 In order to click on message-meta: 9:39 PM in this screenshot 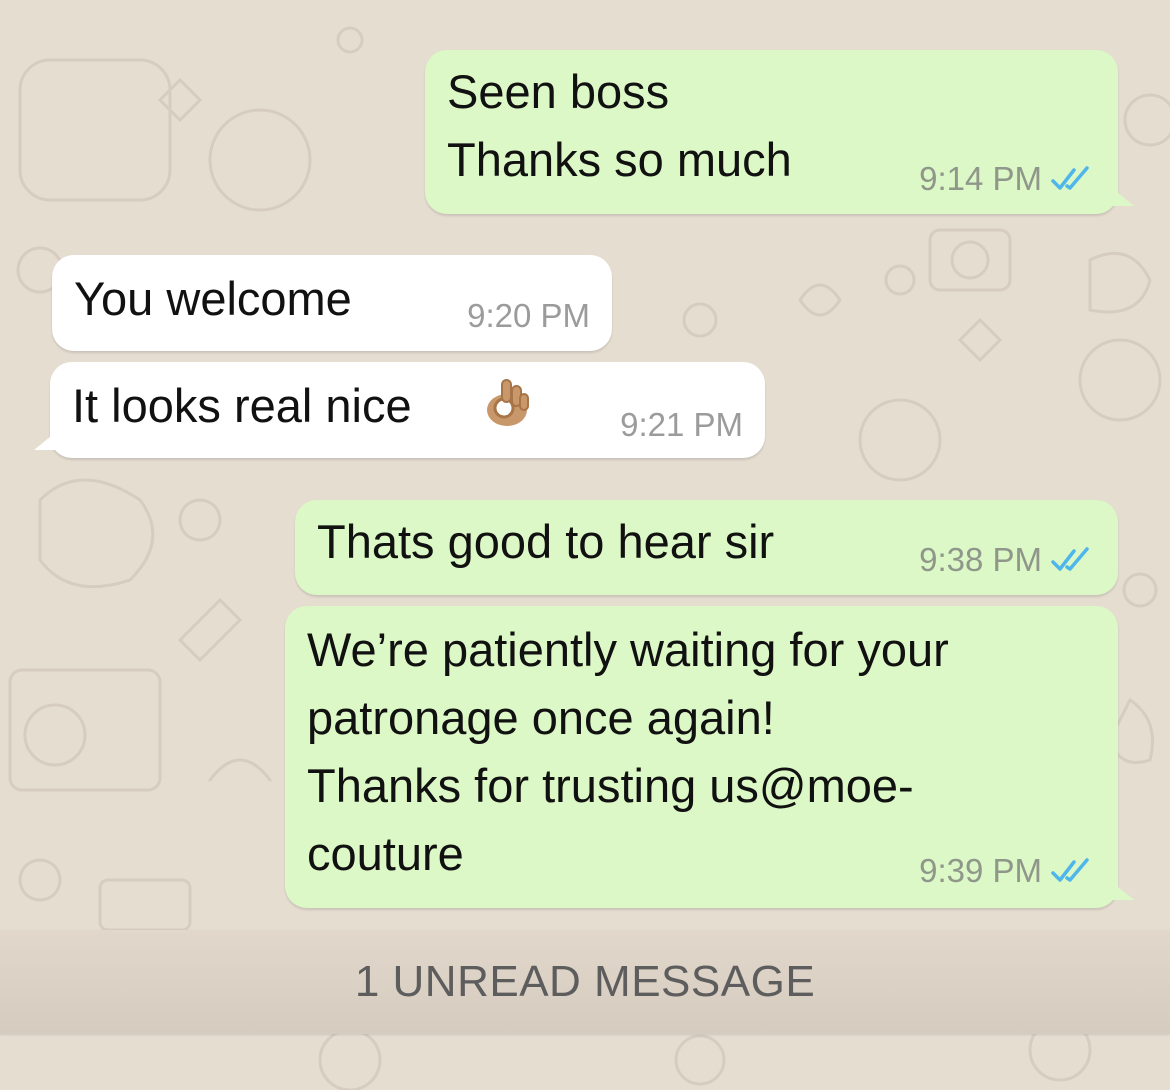, I will do `click(1006, 871)`.